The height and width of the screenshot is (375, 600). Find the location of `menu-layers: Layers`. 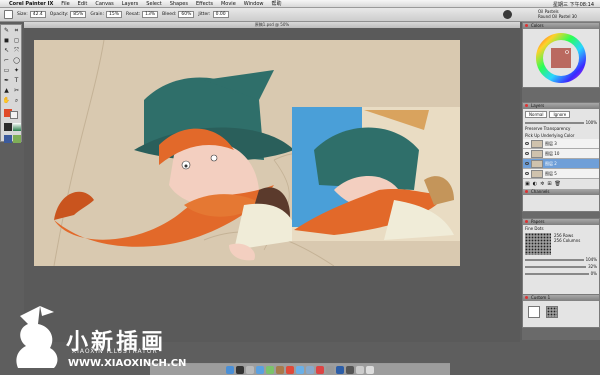

menu-layers: Layers is located at coordinates (130, 4).